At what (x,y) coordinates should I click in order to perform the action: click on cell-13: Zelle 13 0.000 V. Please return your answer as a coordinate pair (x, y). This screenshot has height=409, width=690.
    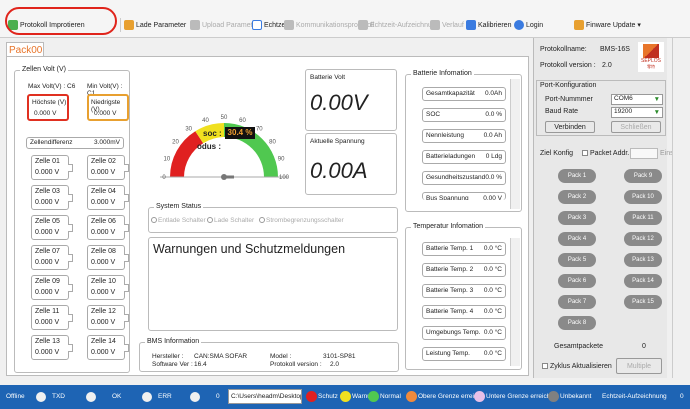
    Looking at the image, I should click on (52, 347).